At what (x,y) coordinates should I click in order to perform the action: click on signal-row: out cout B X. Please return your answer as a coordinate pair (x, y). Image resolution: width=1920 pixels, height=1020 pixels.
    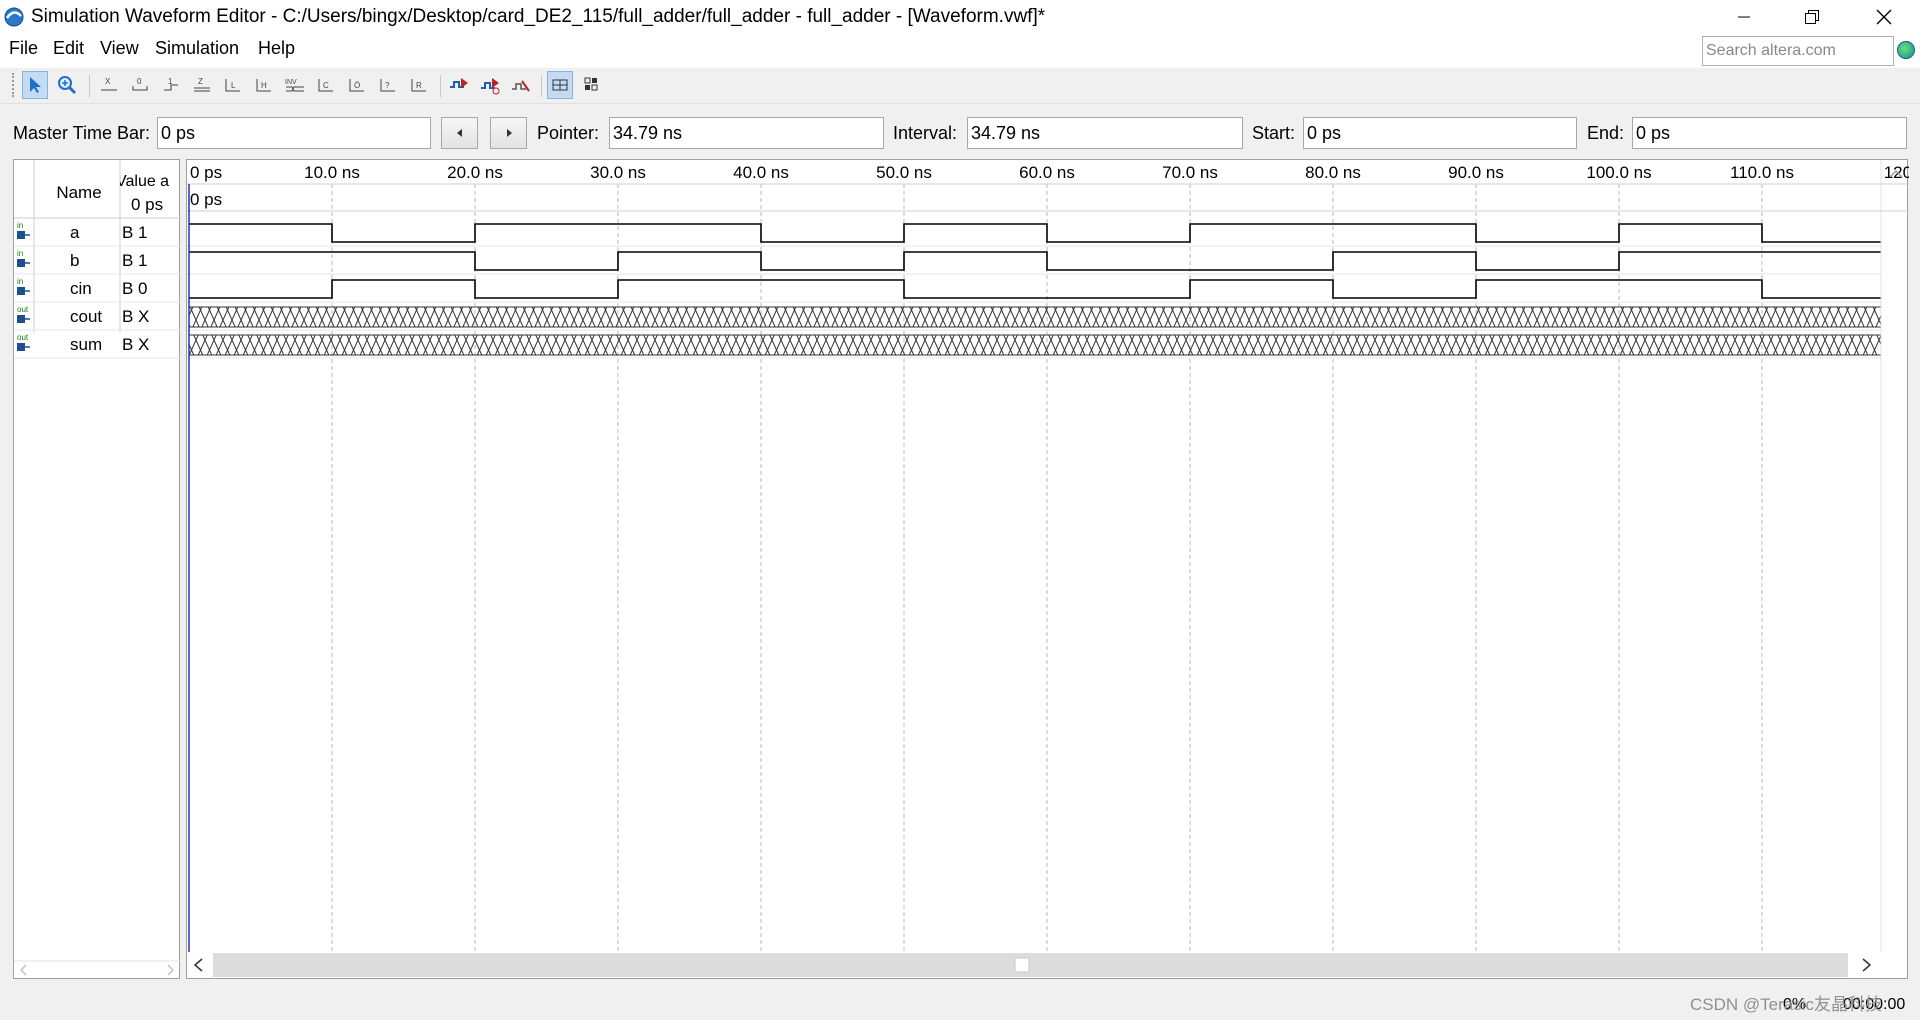
    Looking at the image, I should click on (97, 318).